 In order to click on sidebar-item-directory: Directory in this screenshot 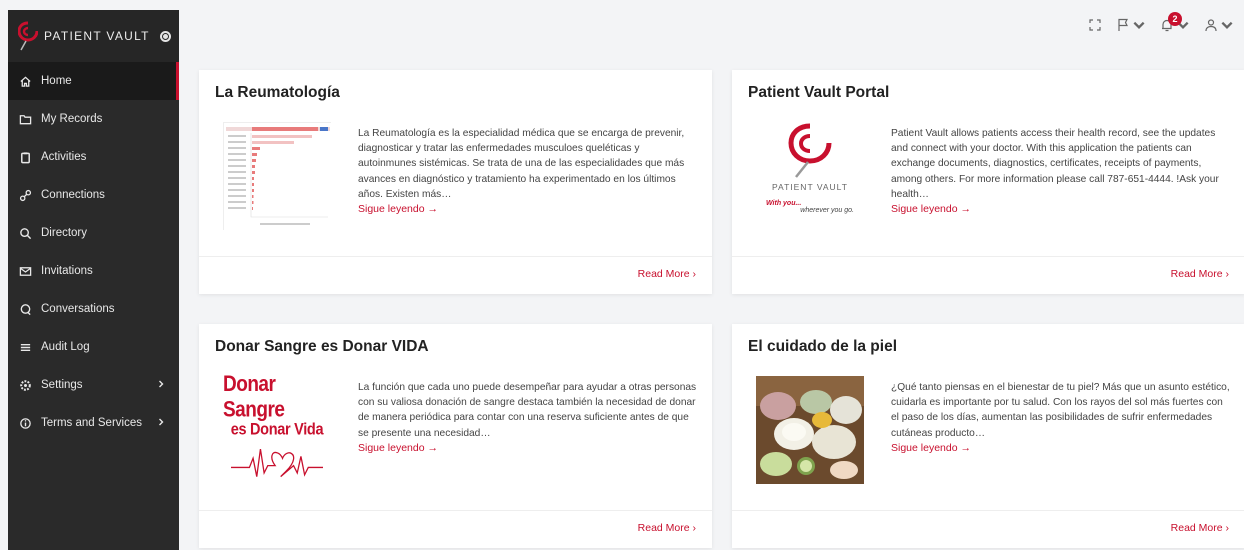, I will do `click(93, 233)`.